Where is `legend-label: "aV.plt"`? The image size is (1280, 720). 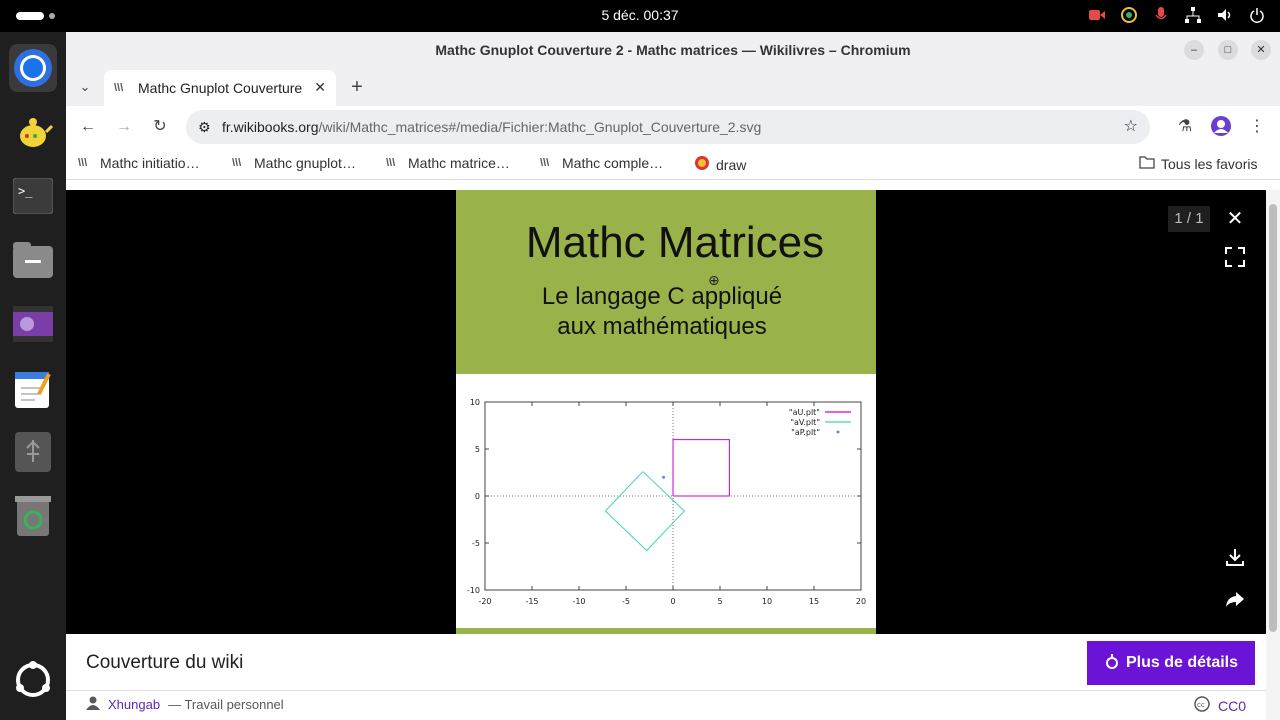
legend-label: "aV.plt" is located at coordinates (805, 422).